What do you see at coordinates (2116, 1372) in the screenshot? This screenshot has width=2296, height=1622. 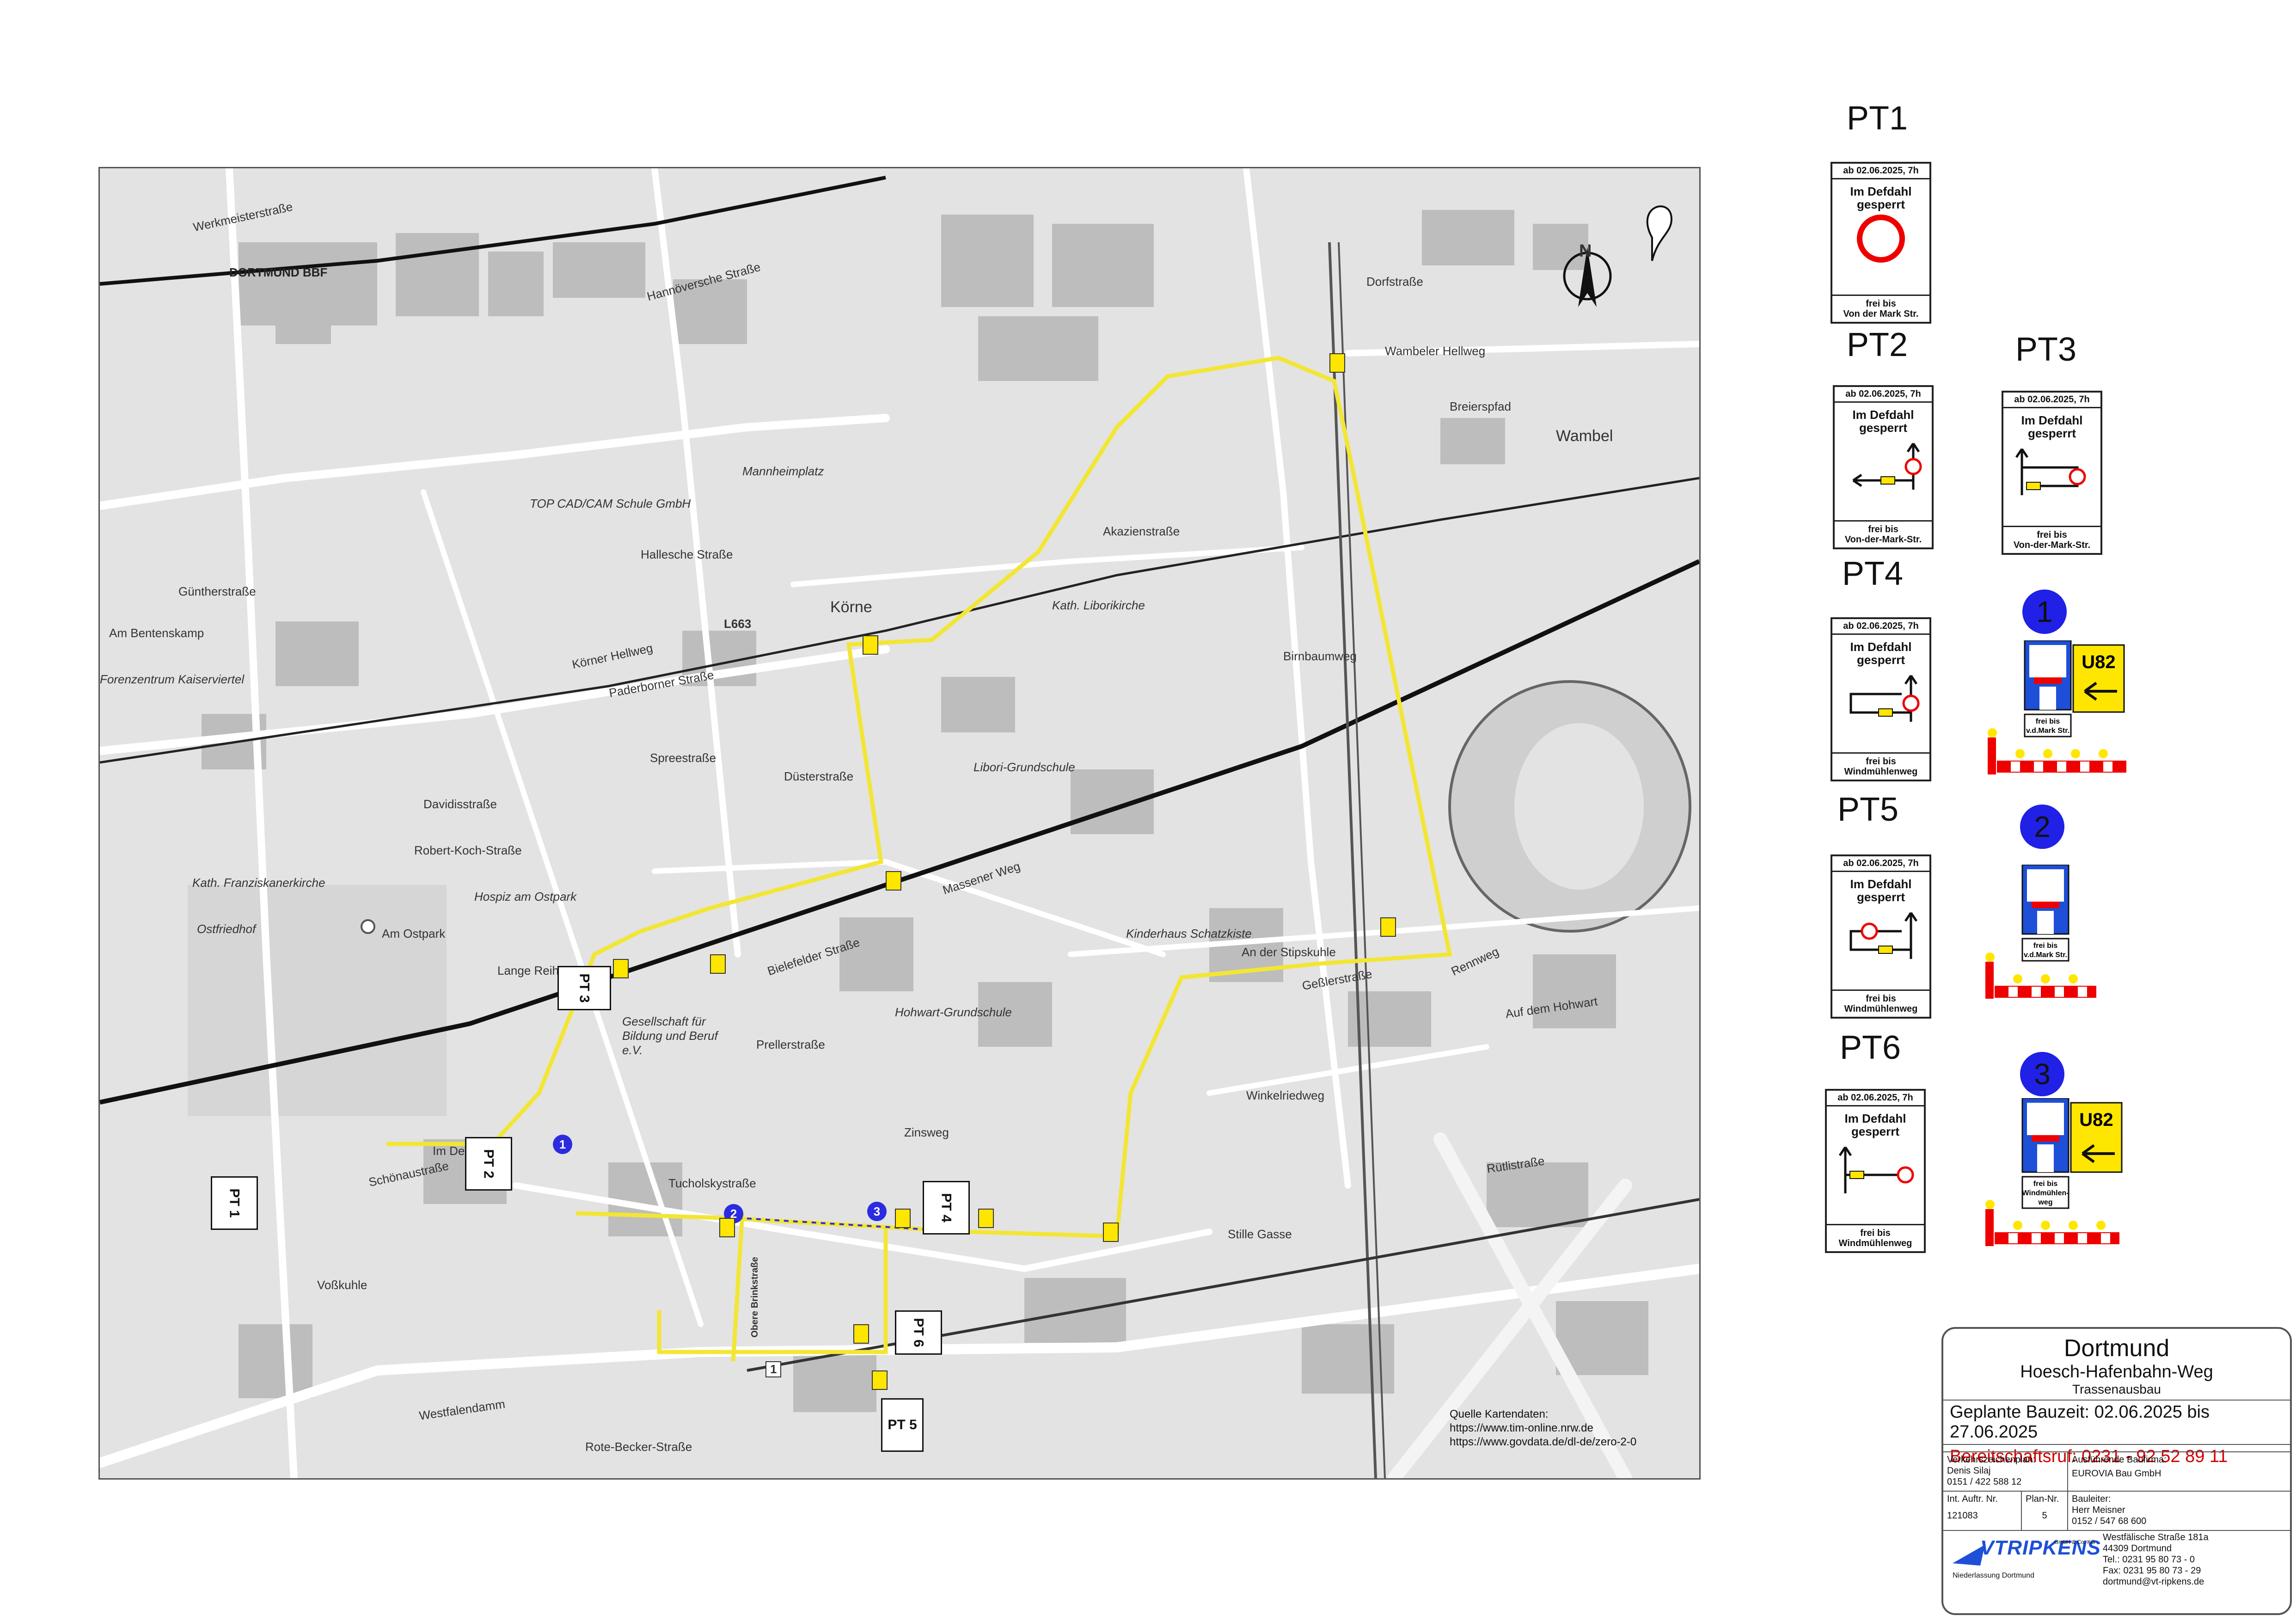 I see `tb-project: Hoesch-Hafenbahn-Weg` at bounding box center [2116, 1372].